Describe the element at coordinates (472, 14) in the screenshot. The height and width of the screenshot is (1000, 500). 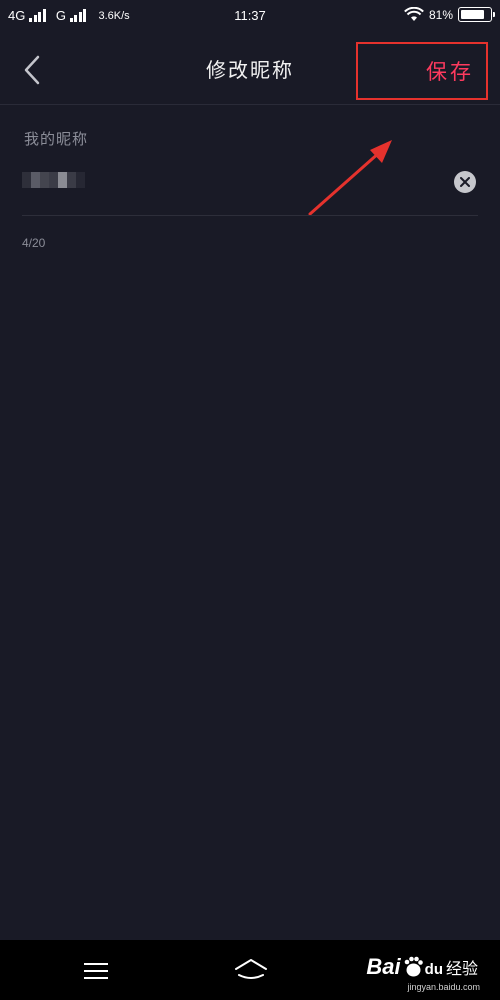
I see `battery-level` at that location.